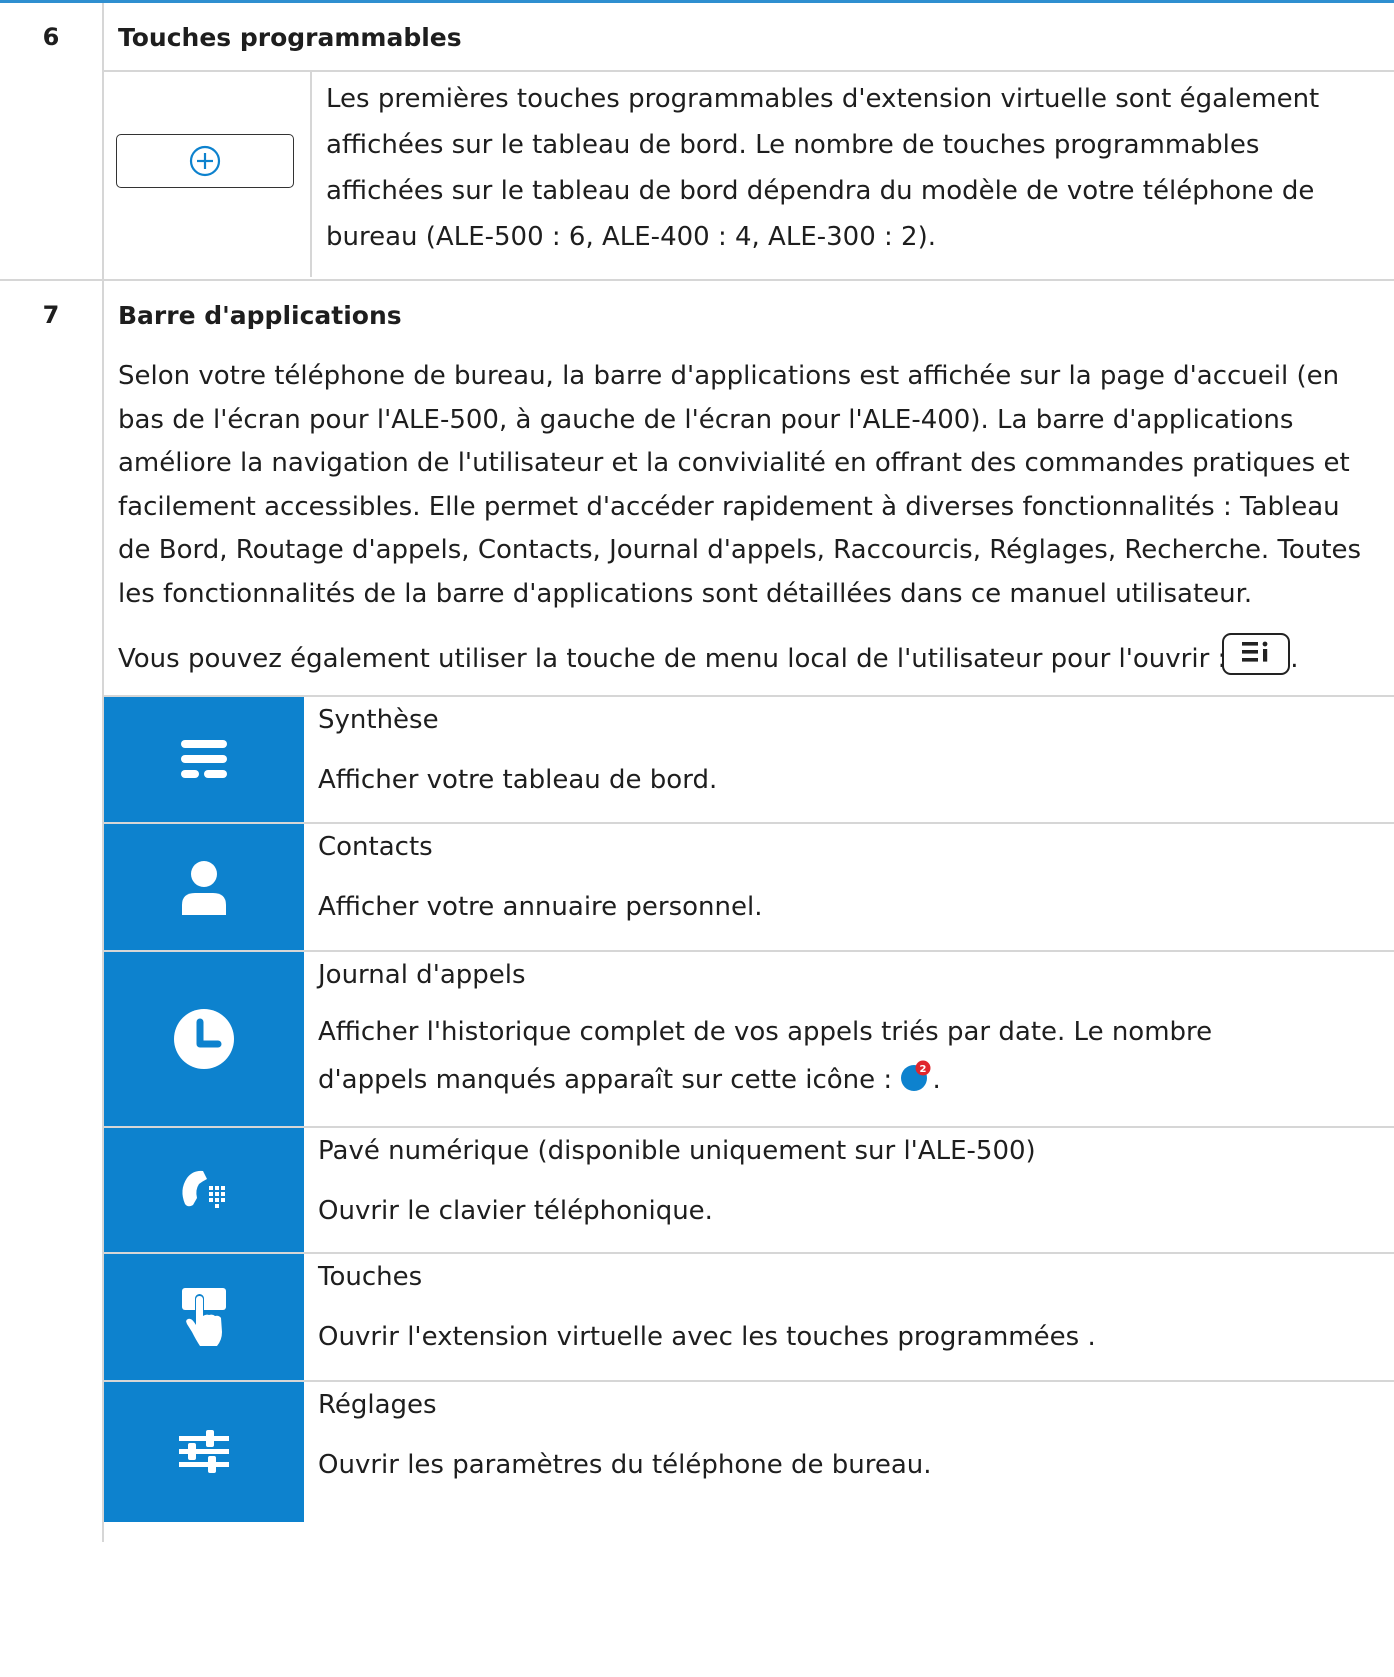  What do you see at coordinates (422, 974) in the screenshot?
I see `app-name: Journal d'appels` at bounding box center [422, 974].